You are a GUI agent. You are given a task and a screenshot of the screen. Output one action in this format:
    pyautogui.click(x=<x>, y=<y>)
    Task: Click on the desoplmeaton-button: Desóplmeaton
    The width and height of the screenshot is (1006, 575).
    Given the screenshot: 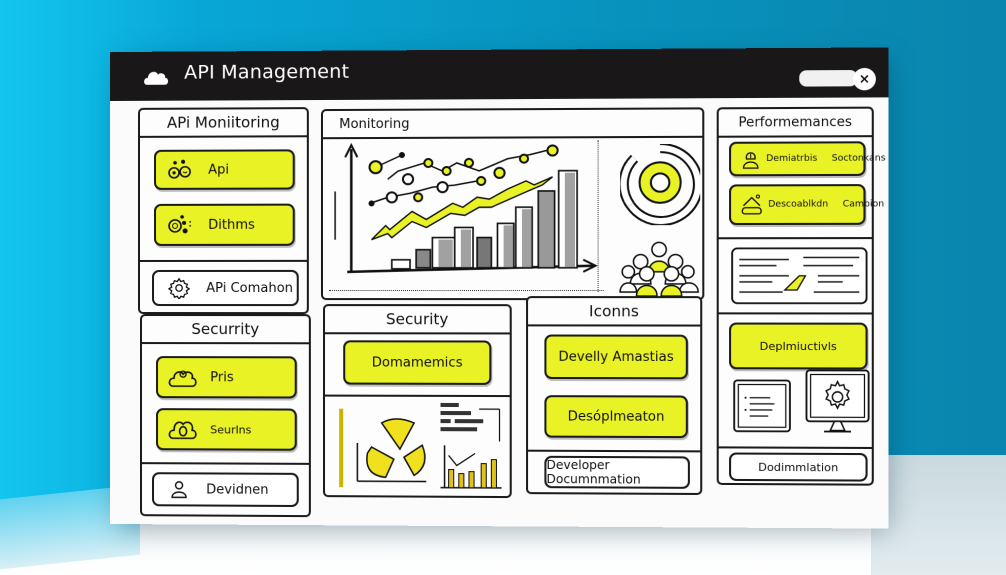 What is the action you would take?
    pyautogui.click(x=616, y=417)
    